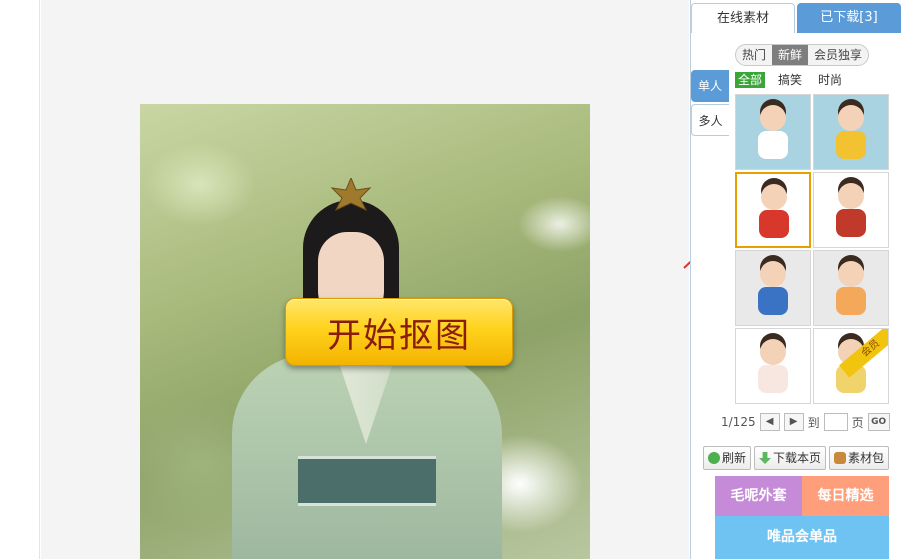 The height and width of the screenshot is (559, 906). I want to click on headpiece-icon, so click(351, 195).